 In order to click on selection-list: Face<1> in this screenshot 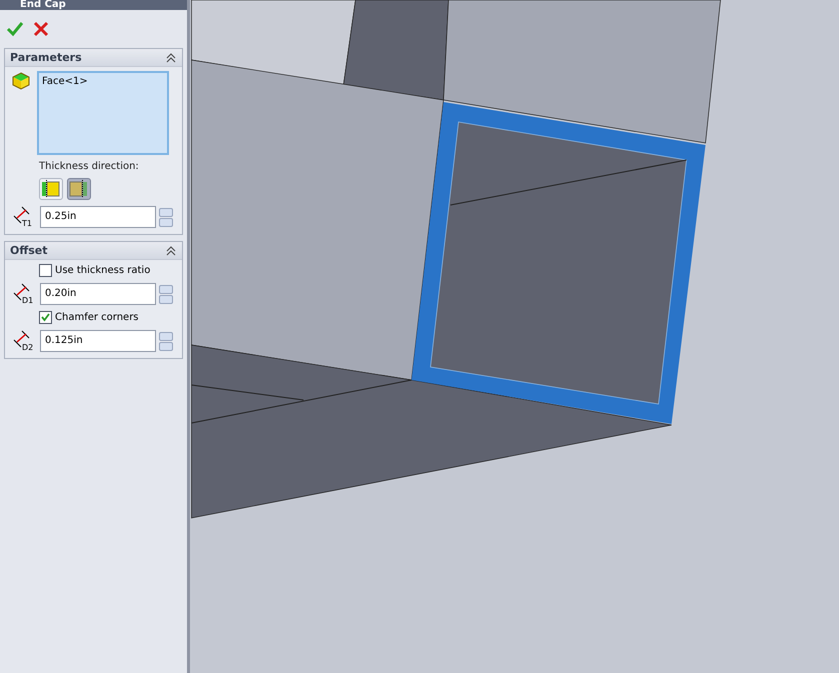, I will do `click(103, 113)`.